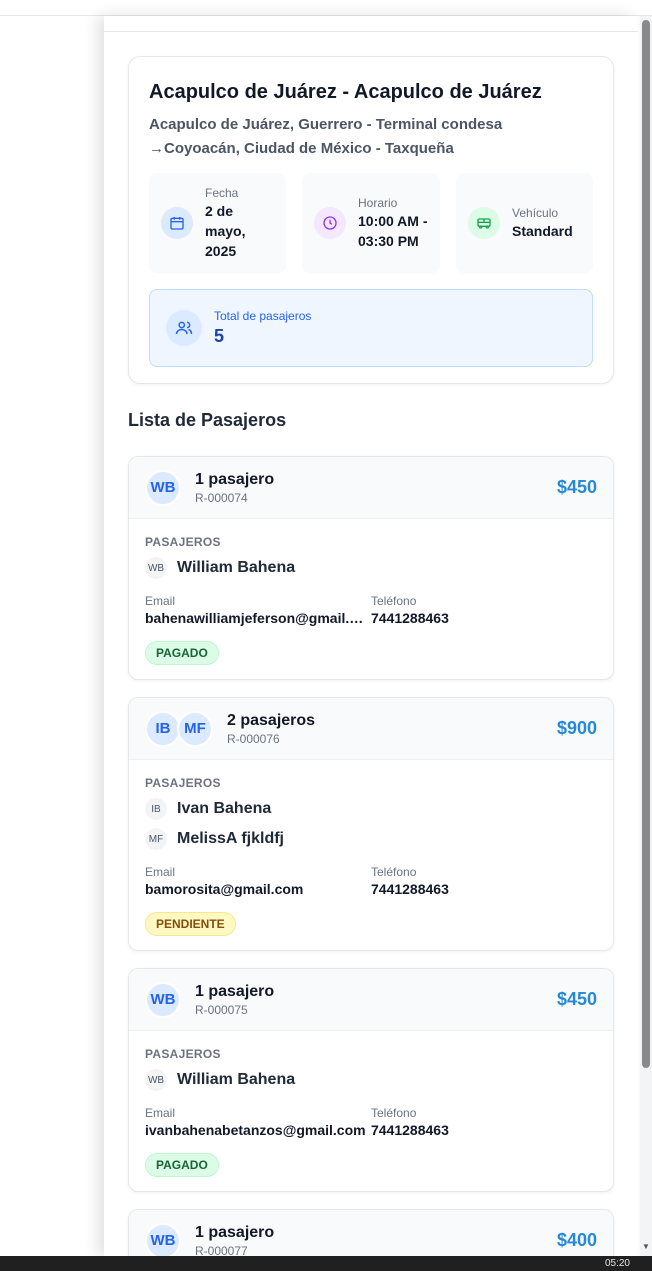 This screenshot has width=652, height=1271. I want to click on vehicle-value: Standard, so click(542, 231).